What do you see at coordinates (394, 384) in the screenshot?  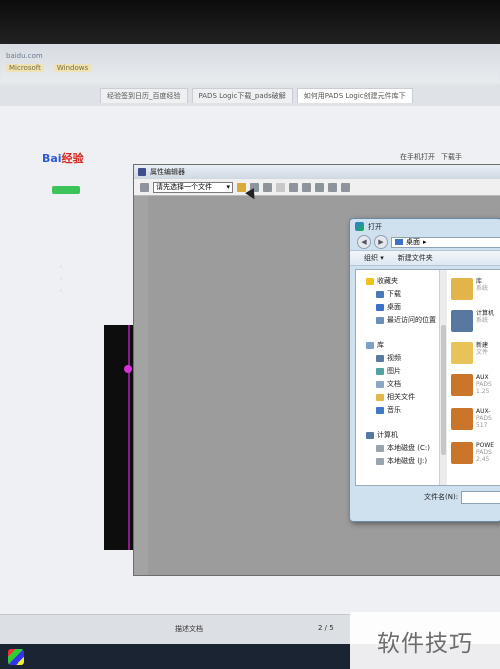 I see `sidebar-item-label: 文档` at bounding box center [394, 384].